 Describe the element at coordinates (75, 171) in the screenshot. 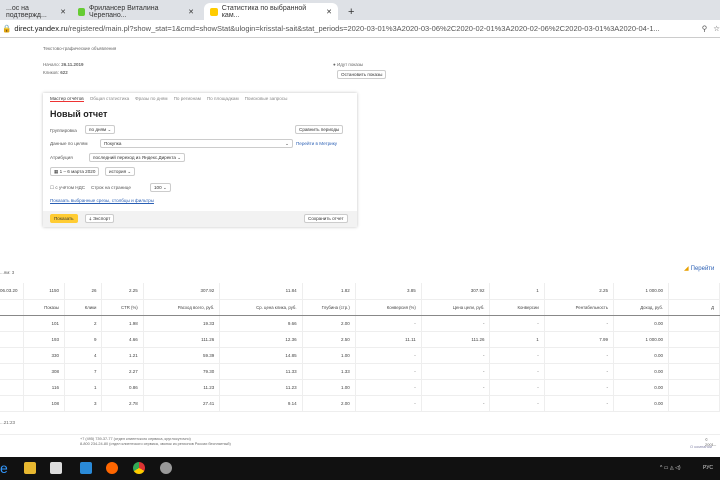

I see `date-range-picker: ▦ 1 – 6 марта 2020` at that location.